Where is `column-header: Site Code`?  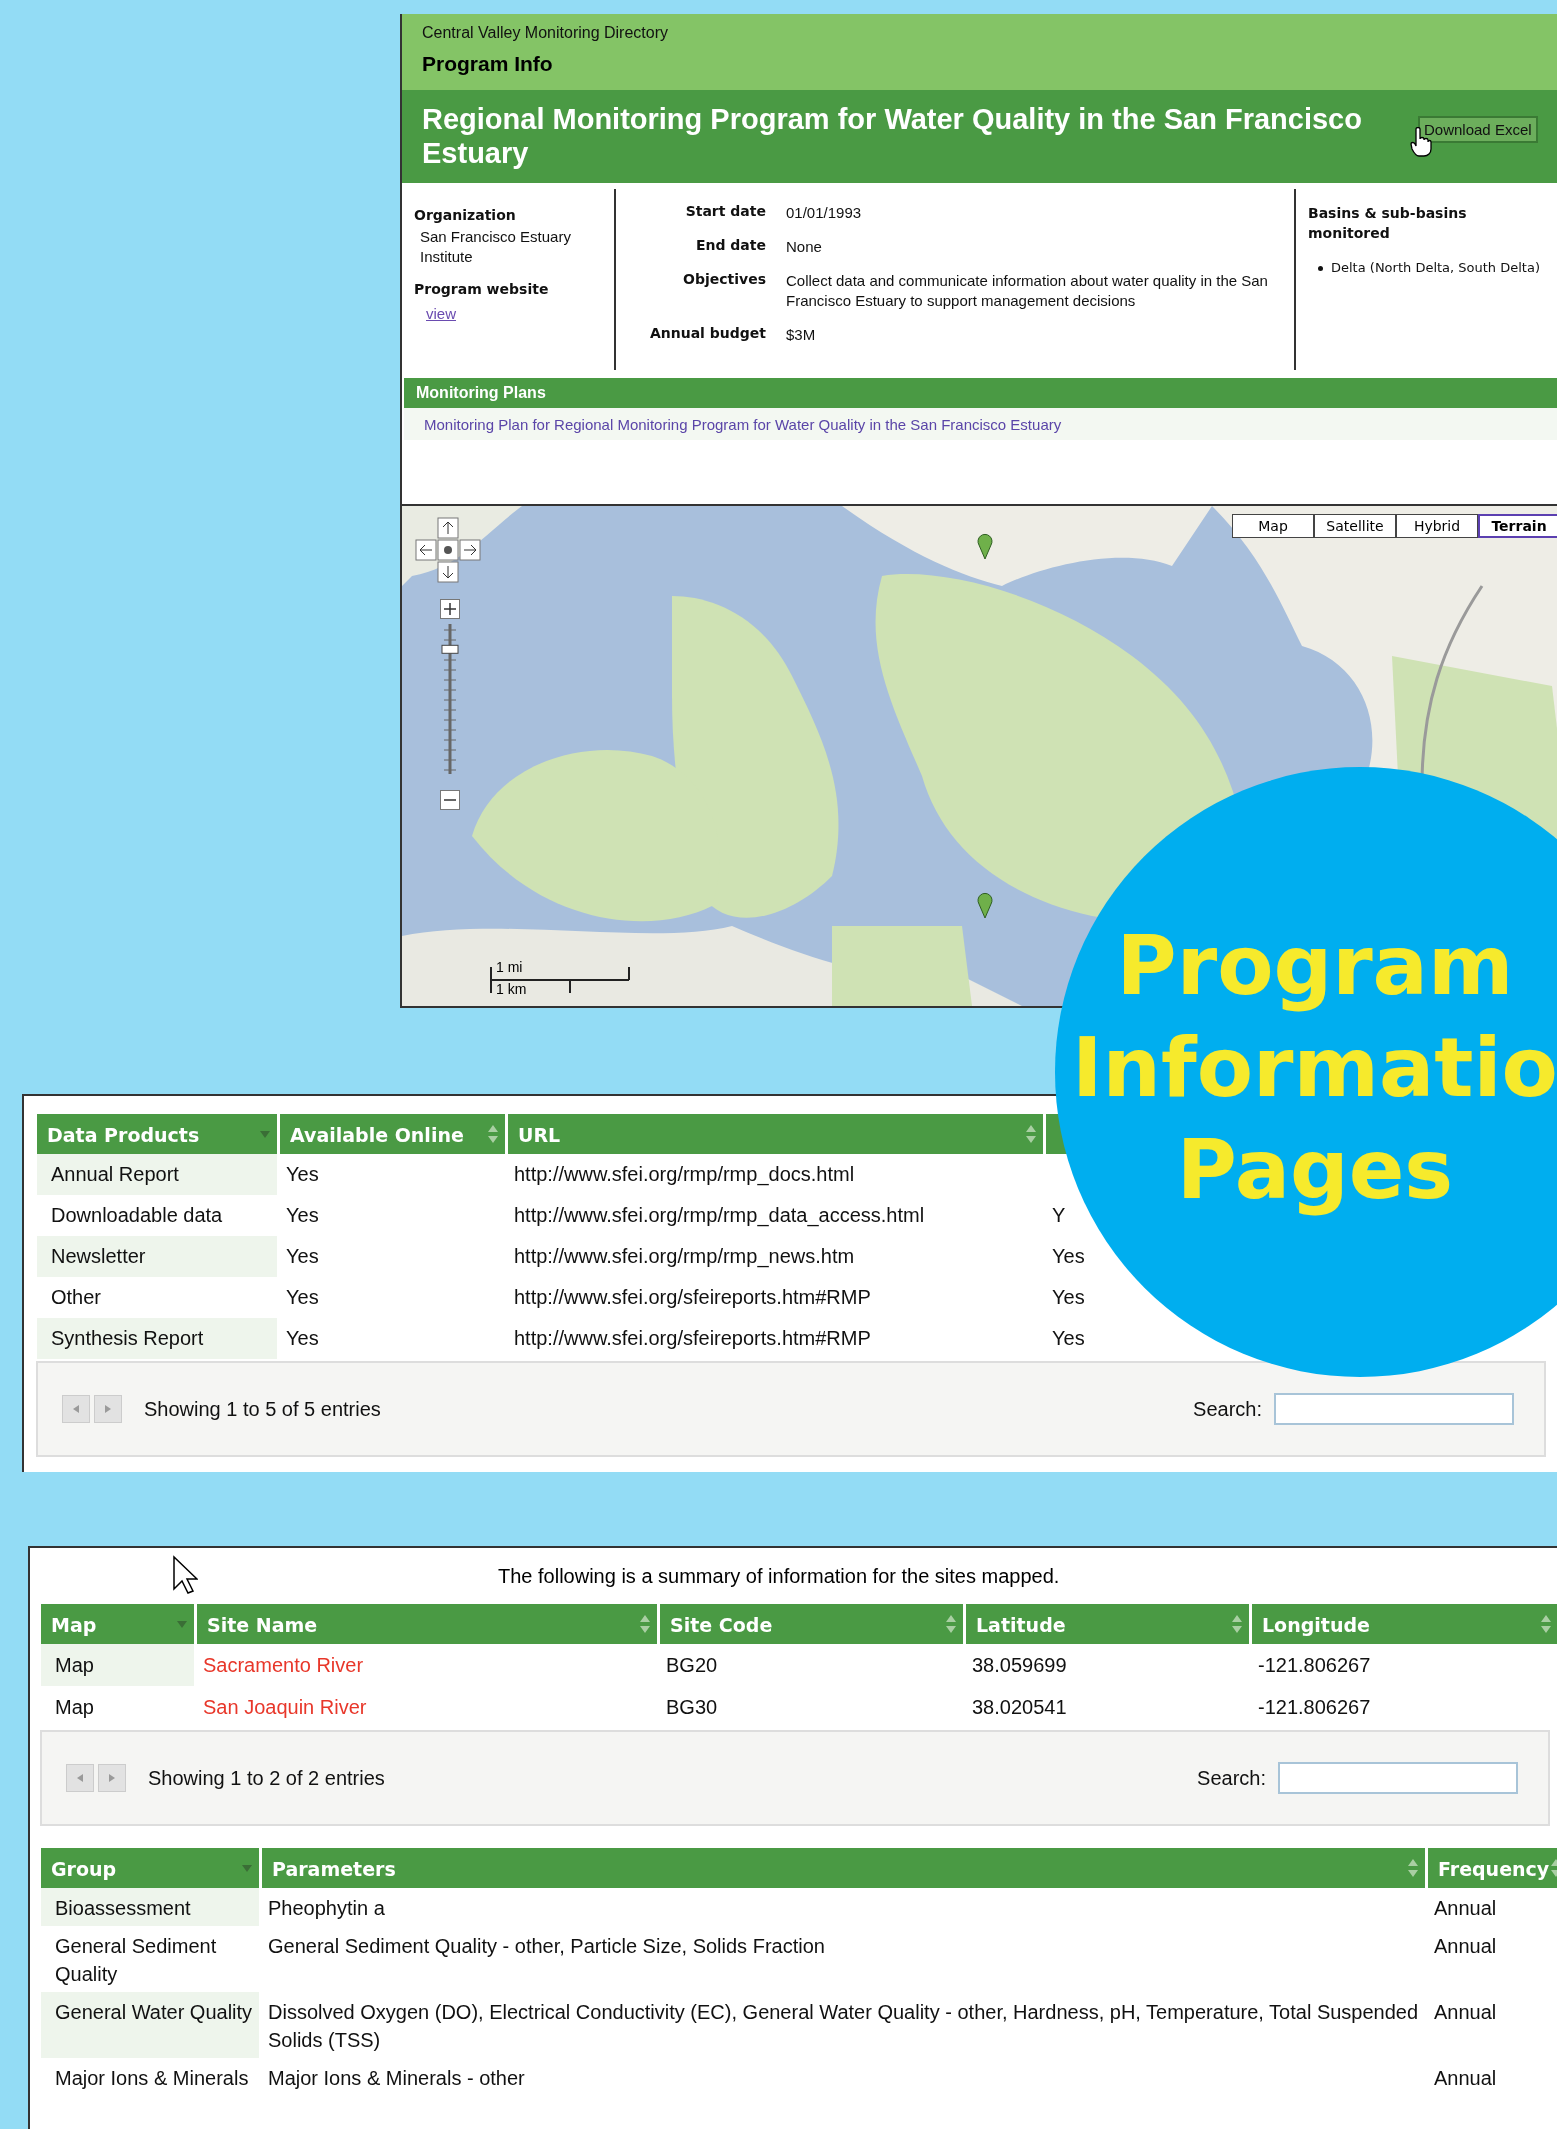 column-header: Site Code is located at coordinates (811, 1624).